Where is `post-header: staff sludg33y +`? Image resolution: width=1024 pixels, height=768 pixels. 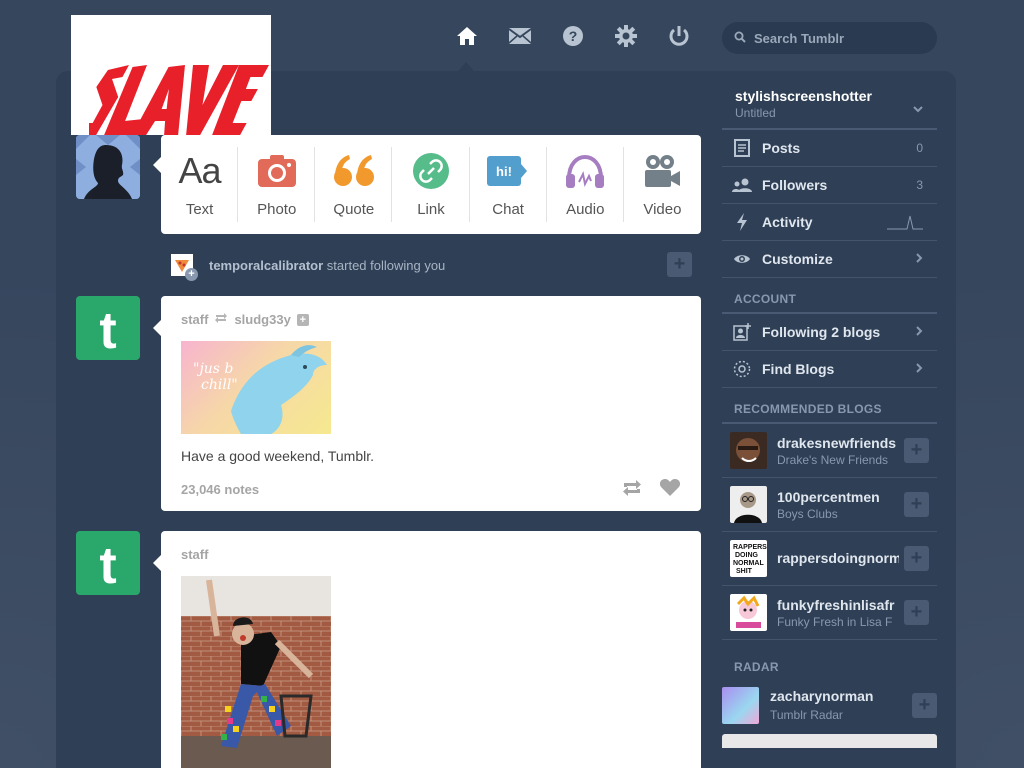 post-header: staff sludg33y + is located at coordinates (245, 319).